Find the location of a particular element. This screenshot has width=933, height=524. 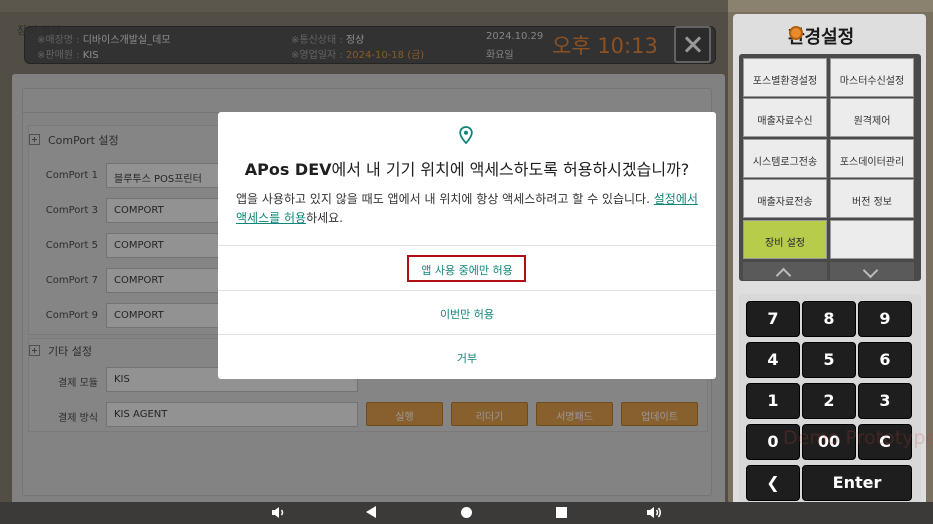

dialog-title: APos DEV에서 내 기기 위치에 액세스하도록 허용하시겠습니까? is located at coordinates (467, 168).